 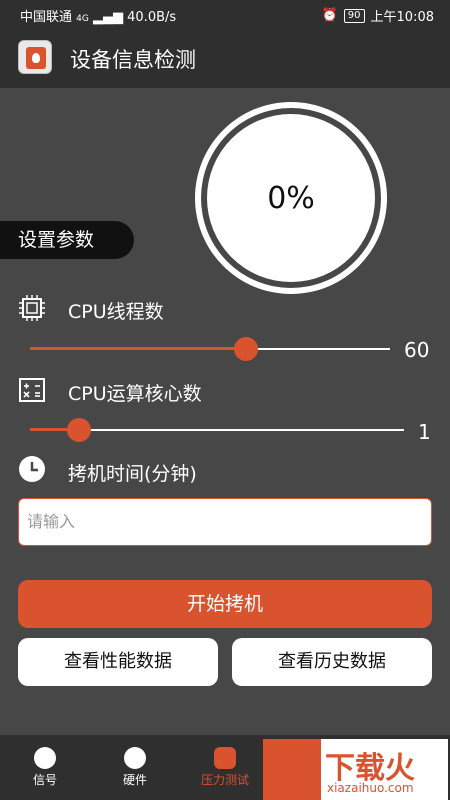 I want to click on threads-slider, so click(x=210, y=349).